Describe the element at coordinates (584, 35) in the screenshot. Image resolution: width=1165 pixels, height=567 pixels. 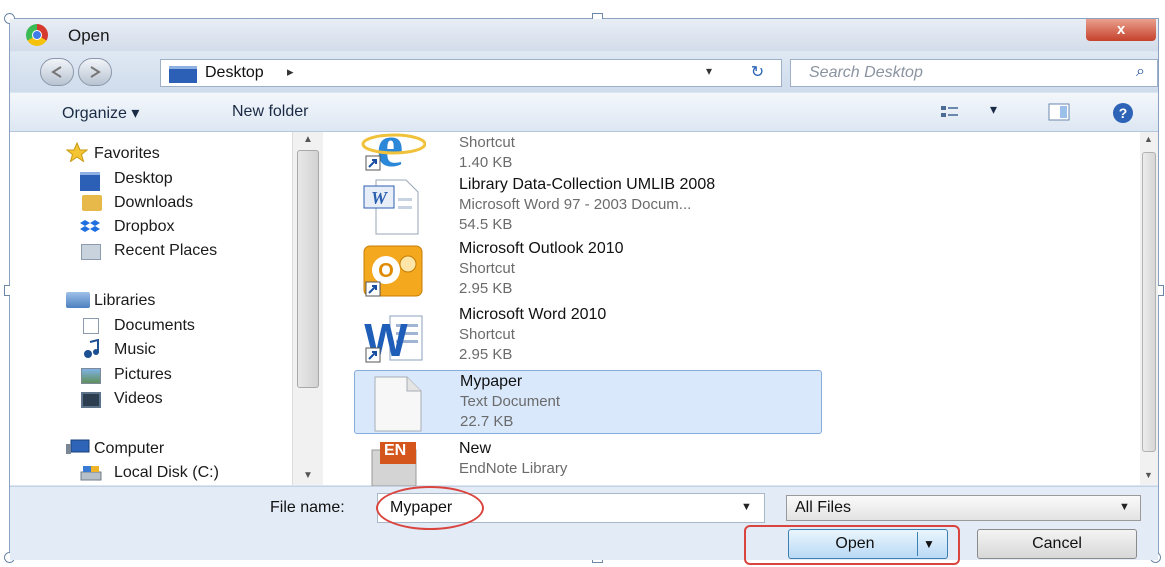
I see `title-bar: Open` at that location.